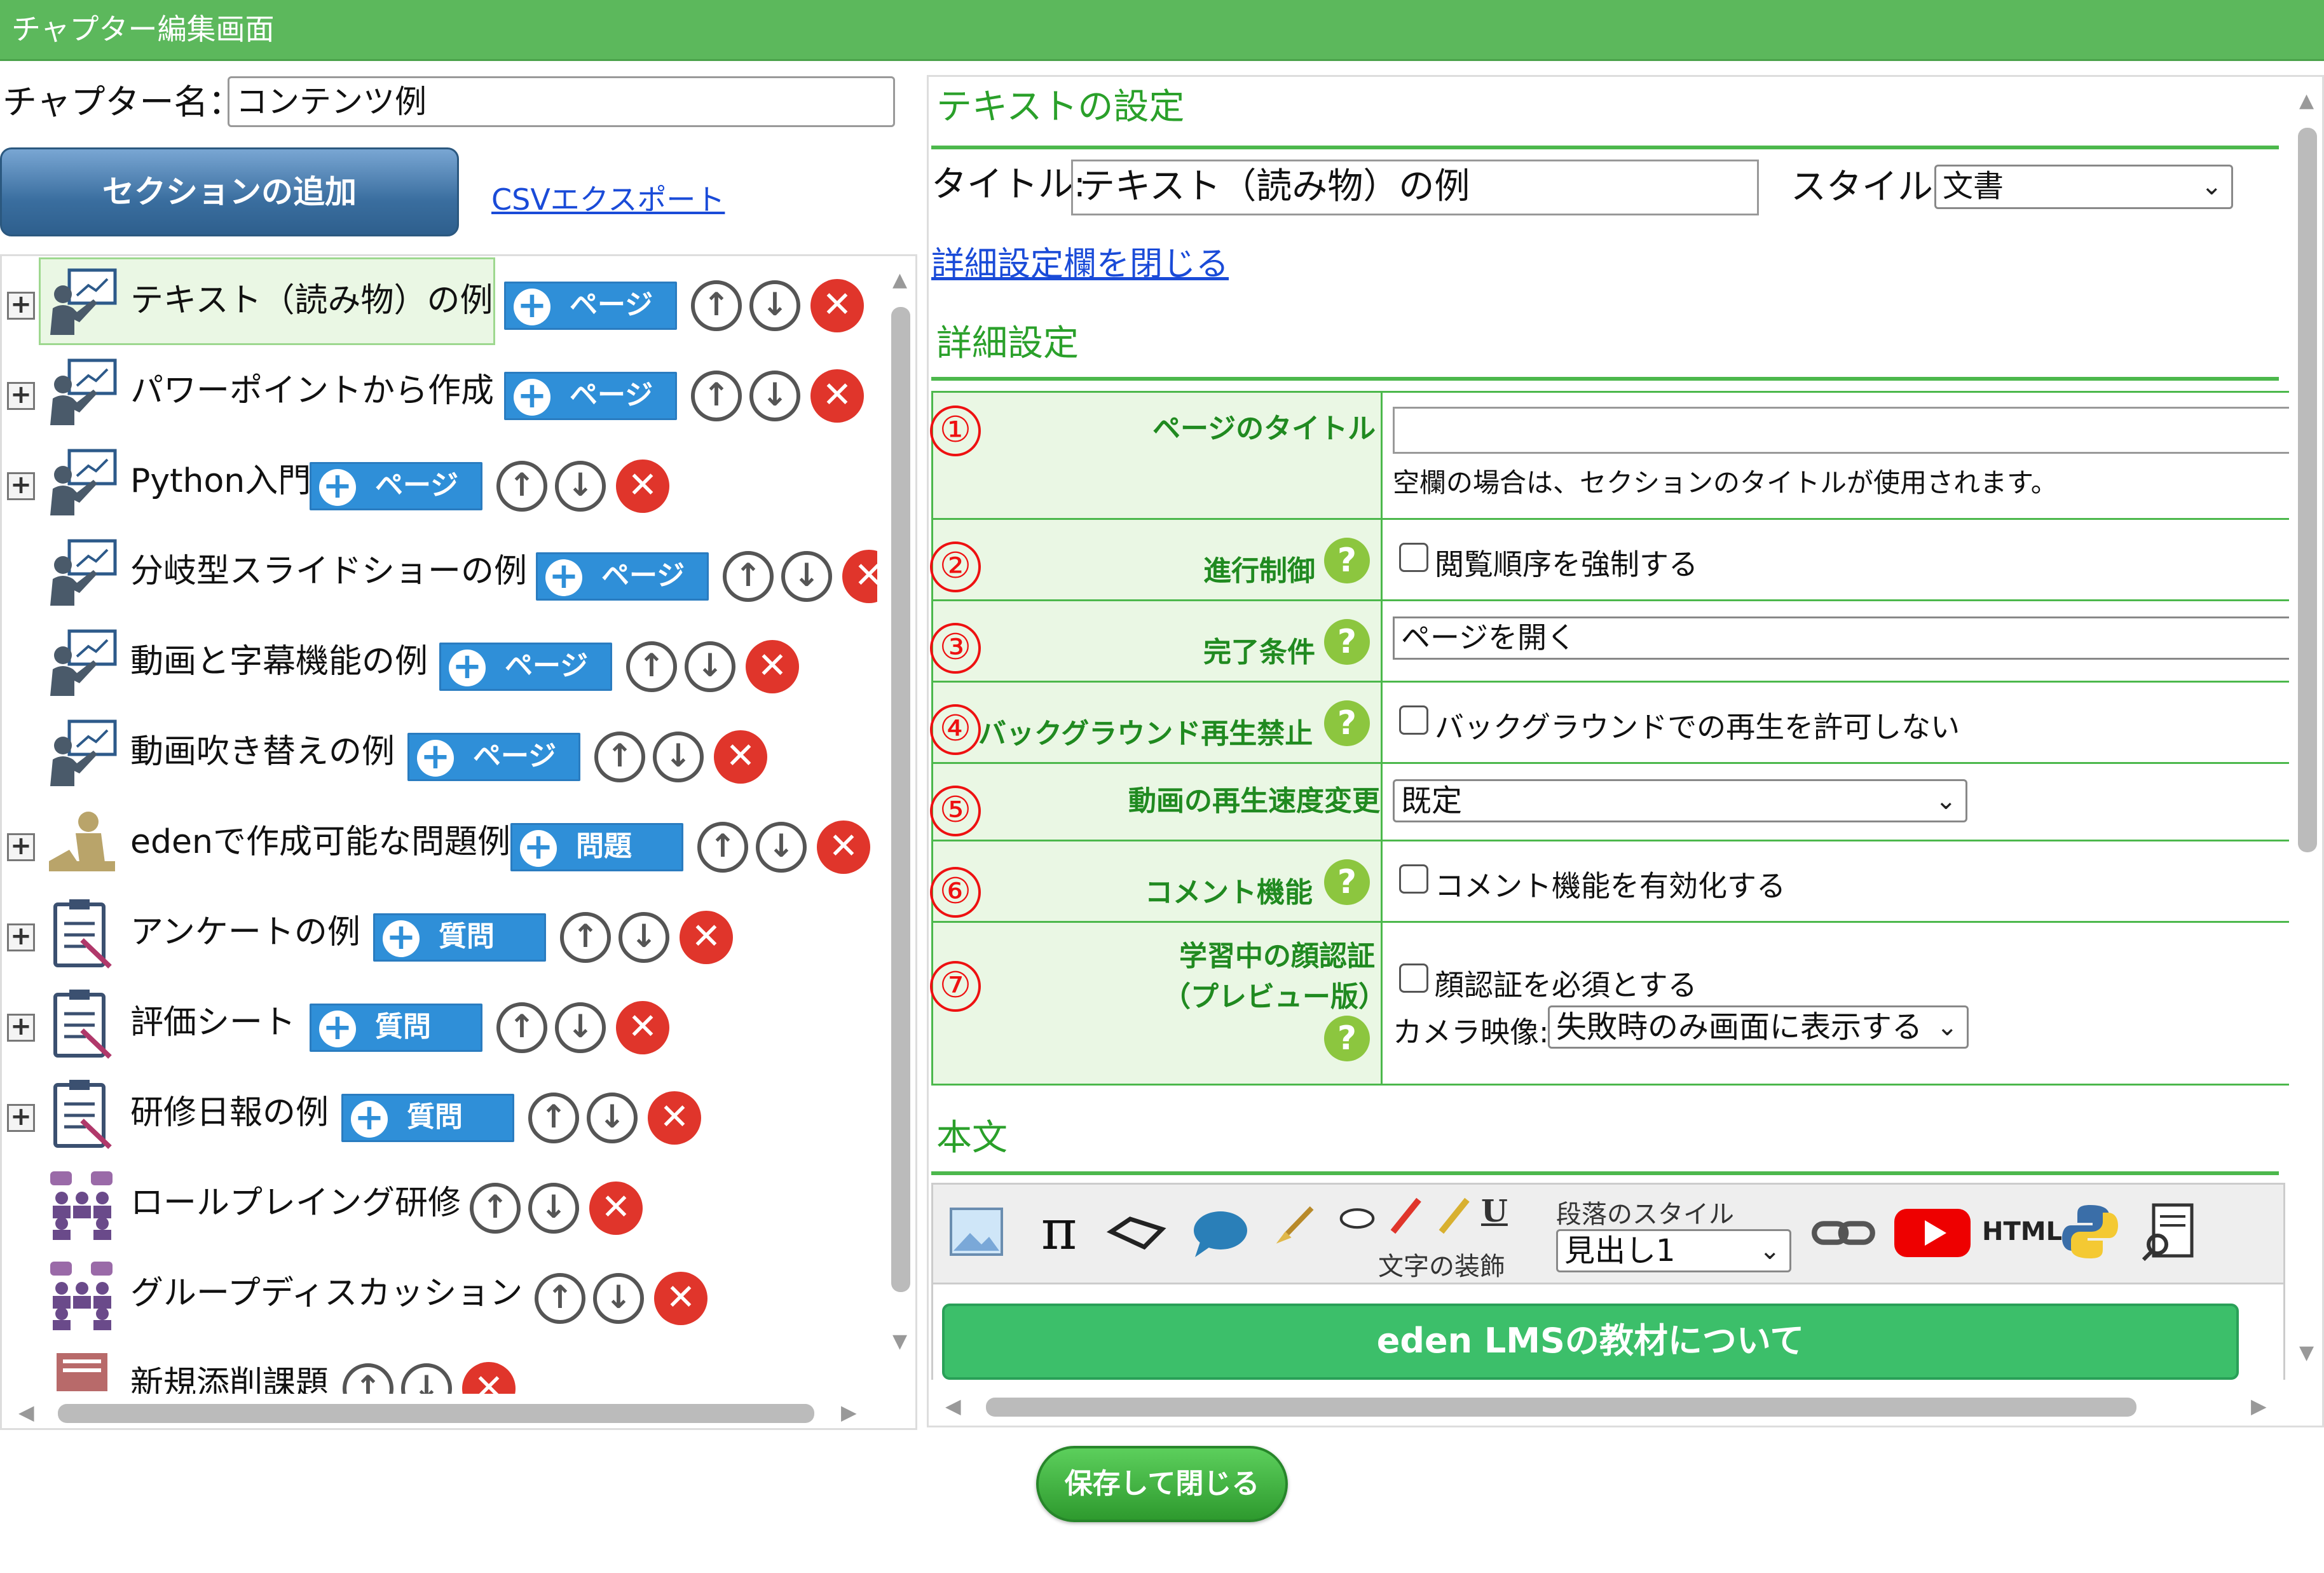  What do you see at coordinates (2090, 1231) in the screenshot?
I see `python-icon` at bounding box center [2090, 1231].